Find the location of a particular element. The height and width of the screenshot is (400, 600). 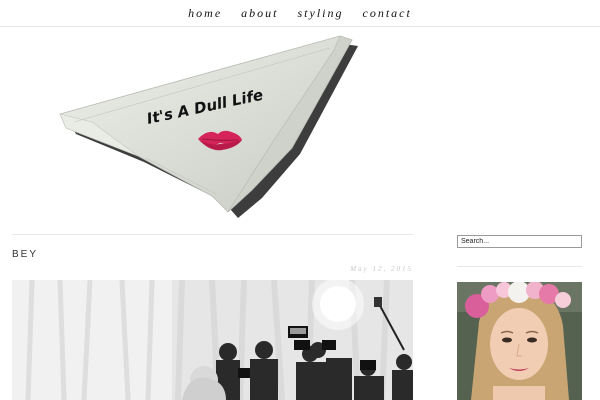

nav-link-styling: styling is located at coordinates (321, 13).